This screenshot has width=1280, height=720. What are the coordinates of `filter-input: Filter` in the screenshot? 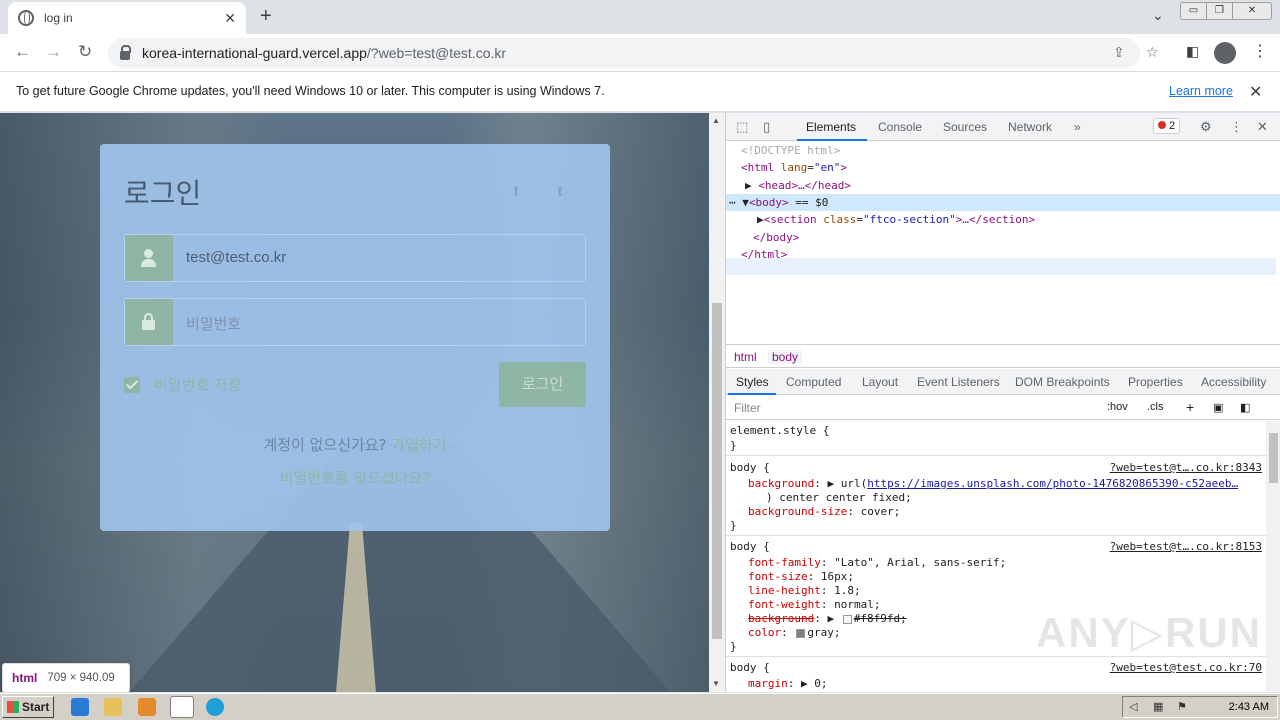 It's located at (747, 408).